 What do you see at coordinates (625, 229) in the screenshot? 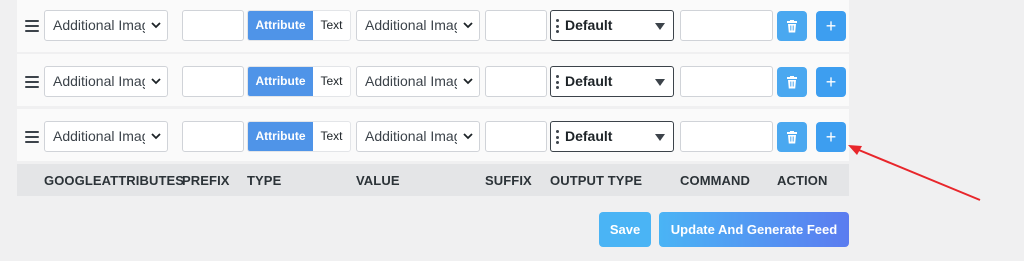
I see `save-button: Save` at bounding box center [625, 229].